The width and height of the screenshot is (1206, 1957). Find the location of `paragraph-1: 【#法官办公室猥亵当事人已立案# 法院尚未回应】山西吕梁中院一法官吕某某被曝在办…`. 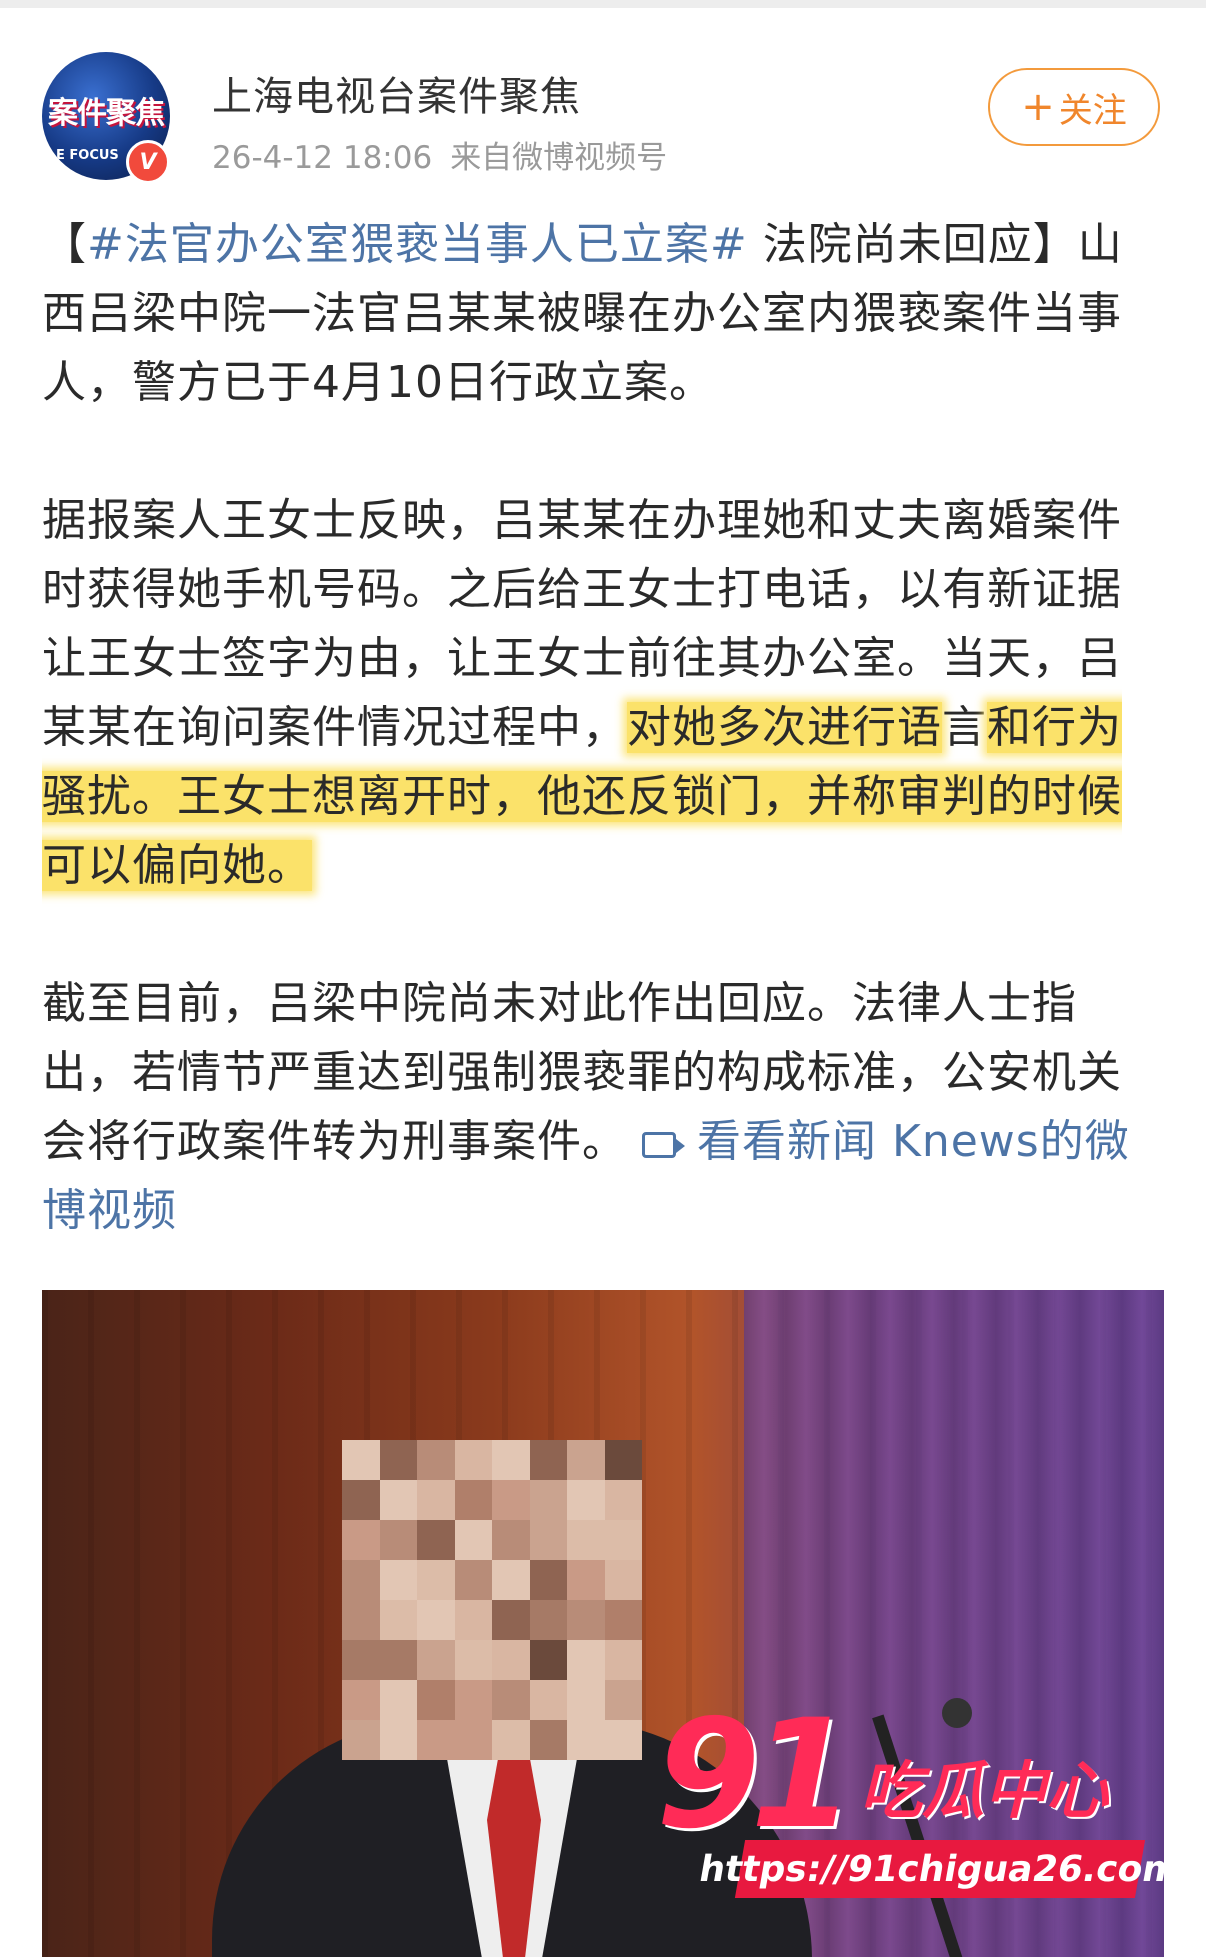

paragraph-1: 【#法官办公室猥亵当事人已立案# 法院尚未回应】山西吕梁中院一法官吕某某被曝在办… is located at coordinates (592, 313).